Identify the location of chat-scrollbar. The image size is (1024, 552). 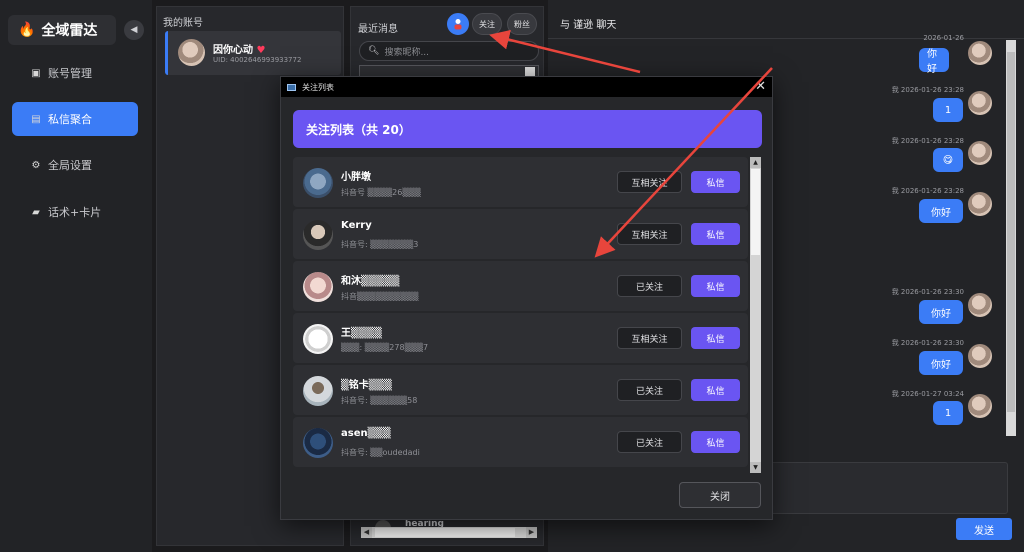
(1011, 238).